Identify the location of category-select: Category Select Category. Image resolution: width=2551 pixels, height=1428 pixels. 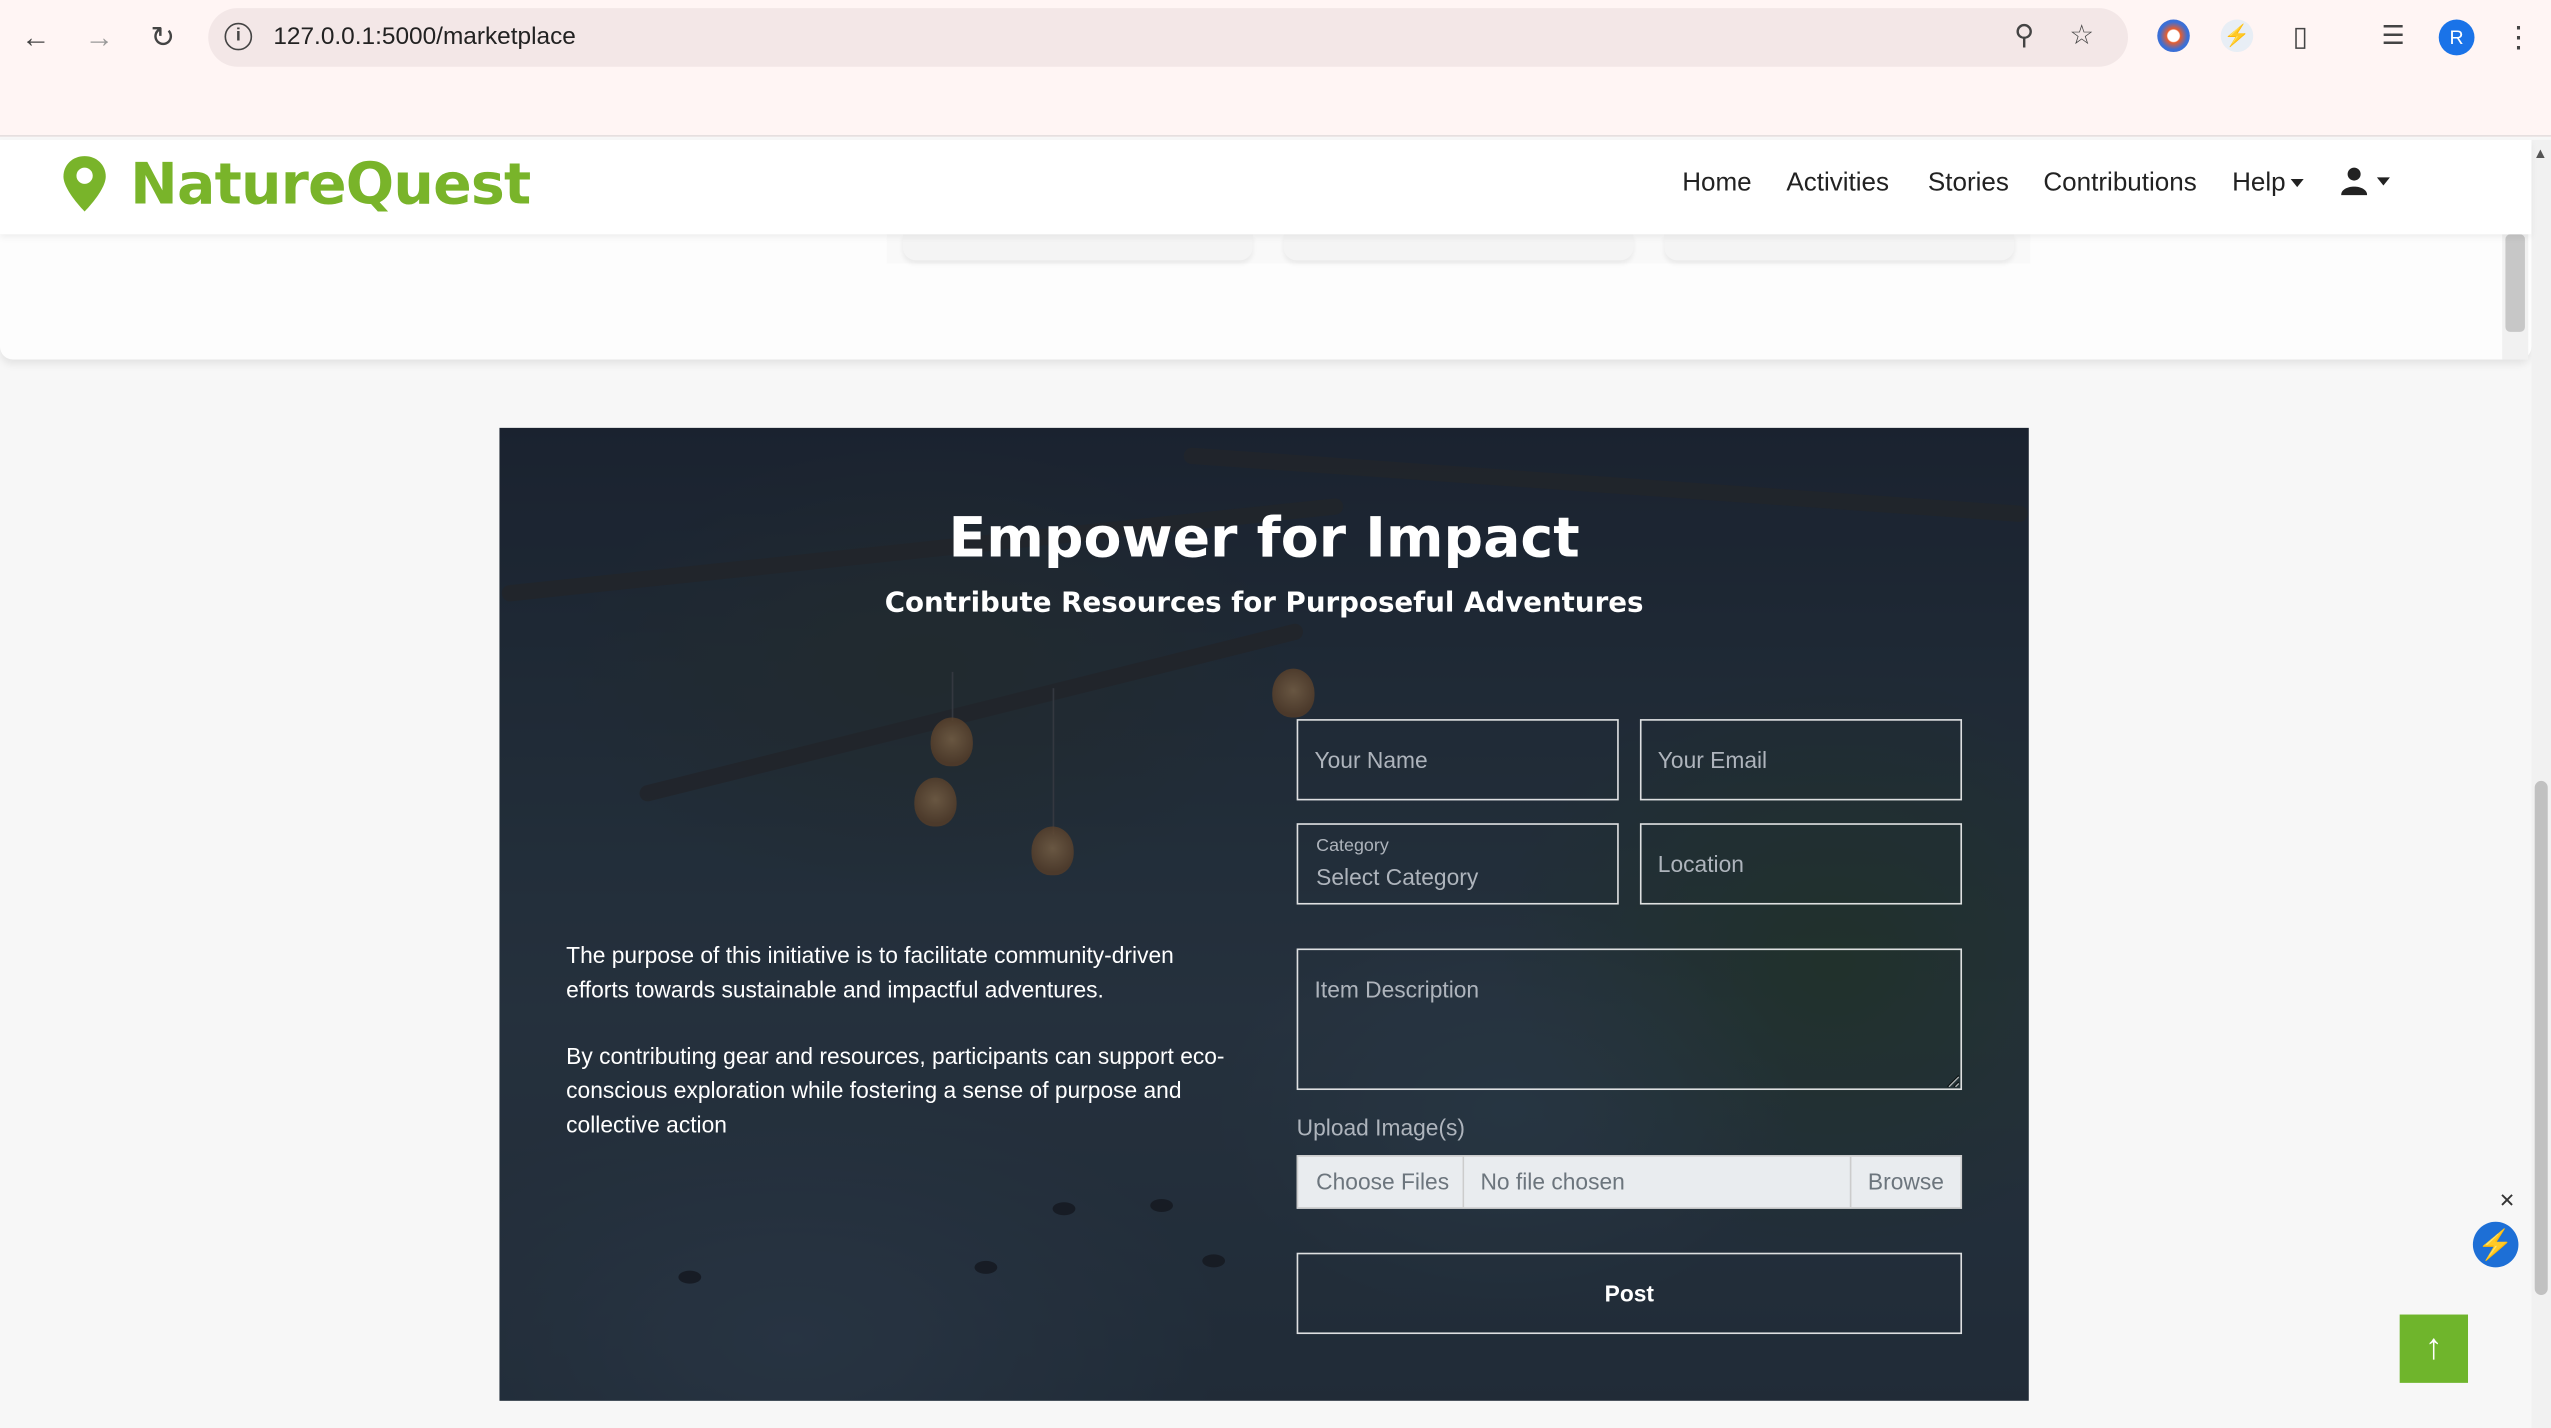
(1457, 864).